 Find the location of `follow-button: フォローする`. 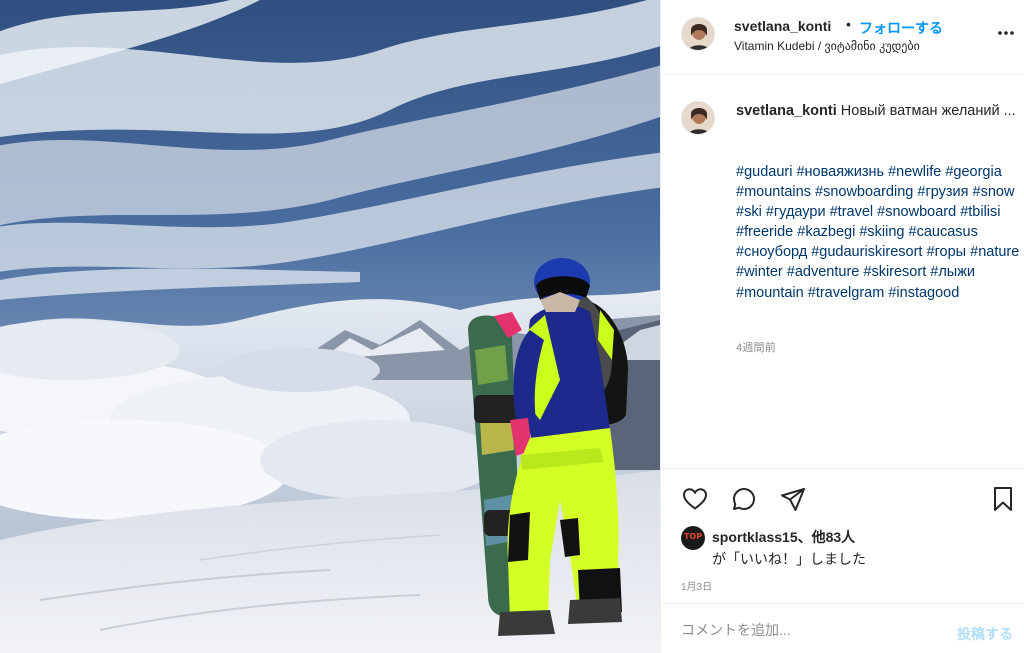

follow-button: フォローする is located at coordinates (901, 28).